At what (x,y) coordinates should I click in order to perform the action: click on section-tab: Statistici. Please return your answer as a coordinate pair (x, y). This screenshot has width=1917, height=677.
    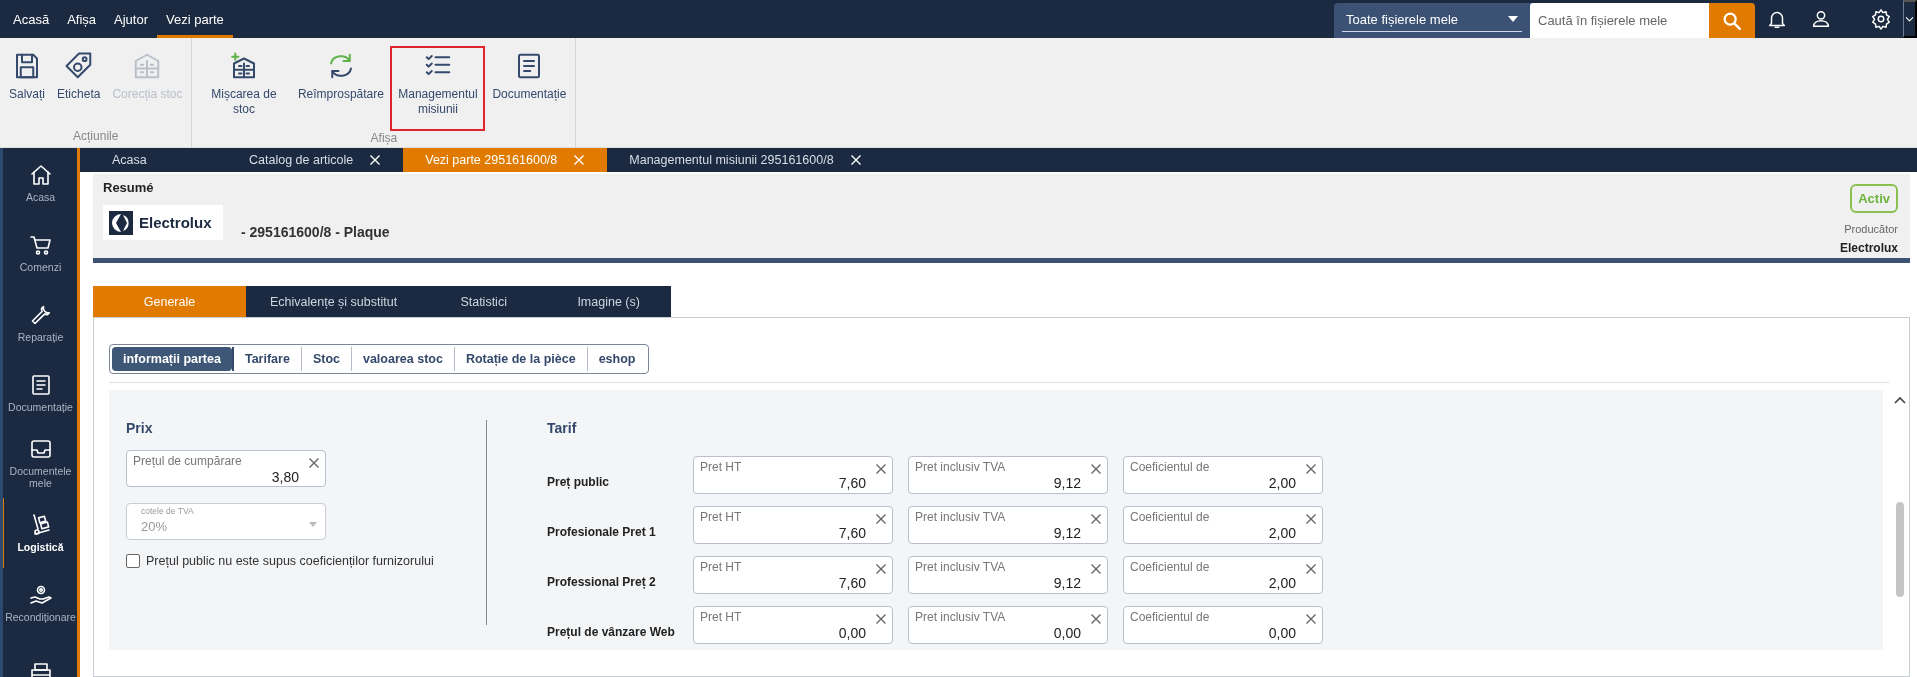
    Looking at the image, I should click on (484, 301).